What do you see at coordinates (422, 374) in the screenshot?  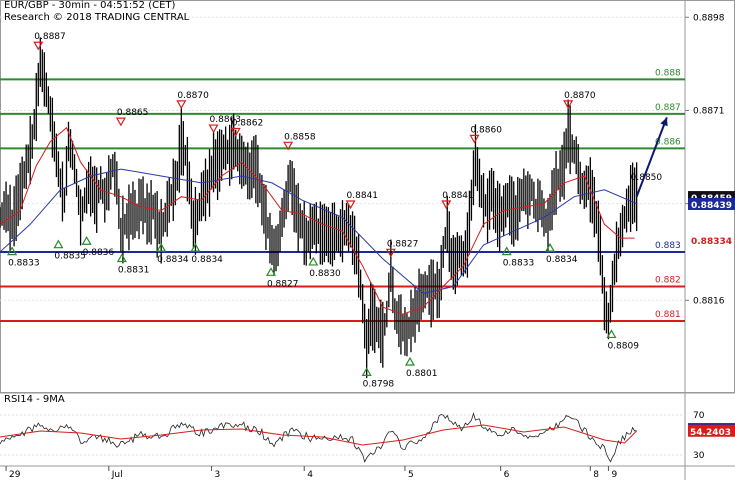 I see `trough-label: 0.8801` at bounding box center [422, 374].